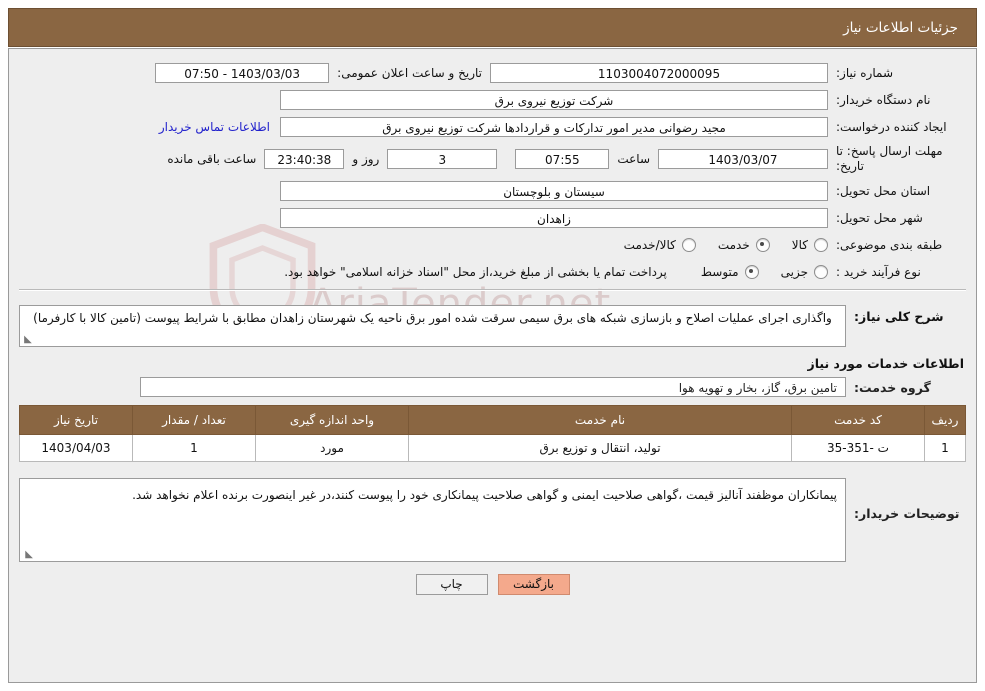  Describe the element at coordinates (451, 584) in the screenshot. I see `print-button: چاپ` at that location.